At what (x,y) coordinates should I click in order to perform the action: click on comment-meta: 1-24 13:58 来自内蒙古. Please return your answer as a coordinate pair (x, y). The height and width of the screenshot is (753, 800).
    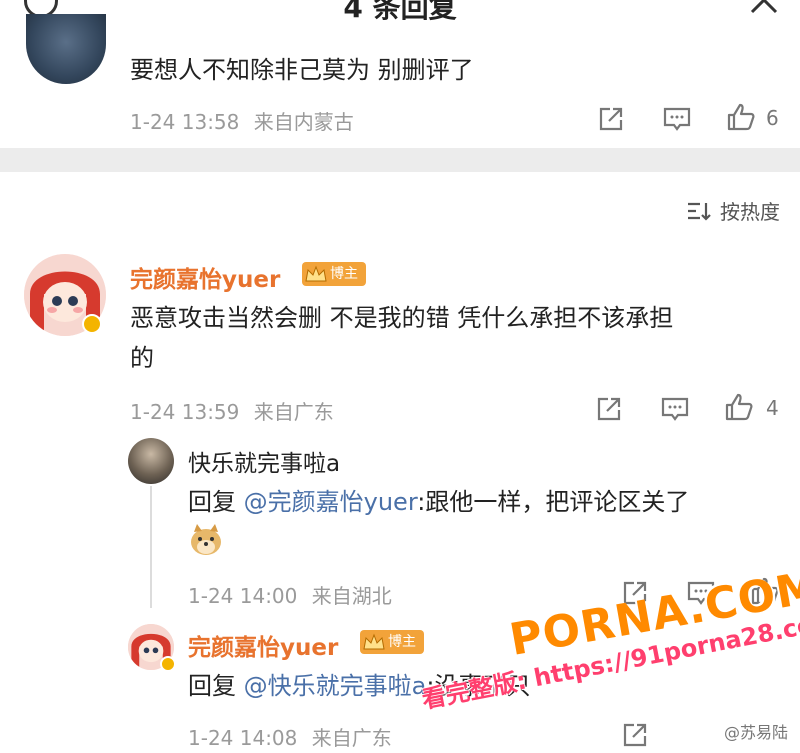
    Looking at the image, I should click on (242, 120).